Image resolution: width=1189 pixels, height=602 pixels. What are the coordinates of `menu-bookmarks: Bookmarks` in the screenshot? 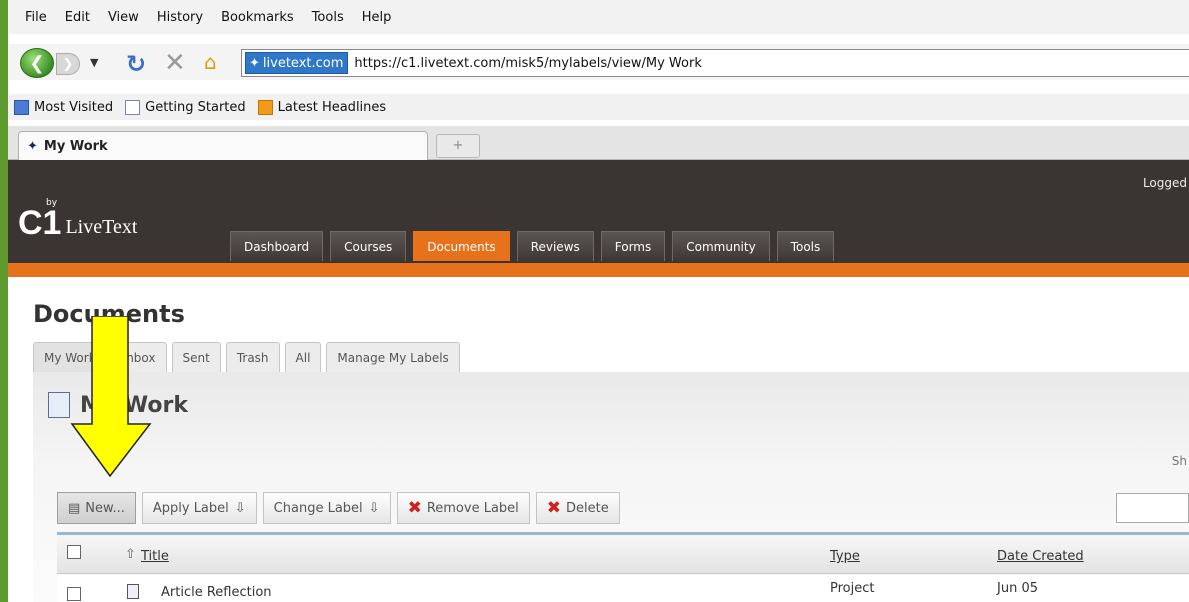 It's located at (257, 17).